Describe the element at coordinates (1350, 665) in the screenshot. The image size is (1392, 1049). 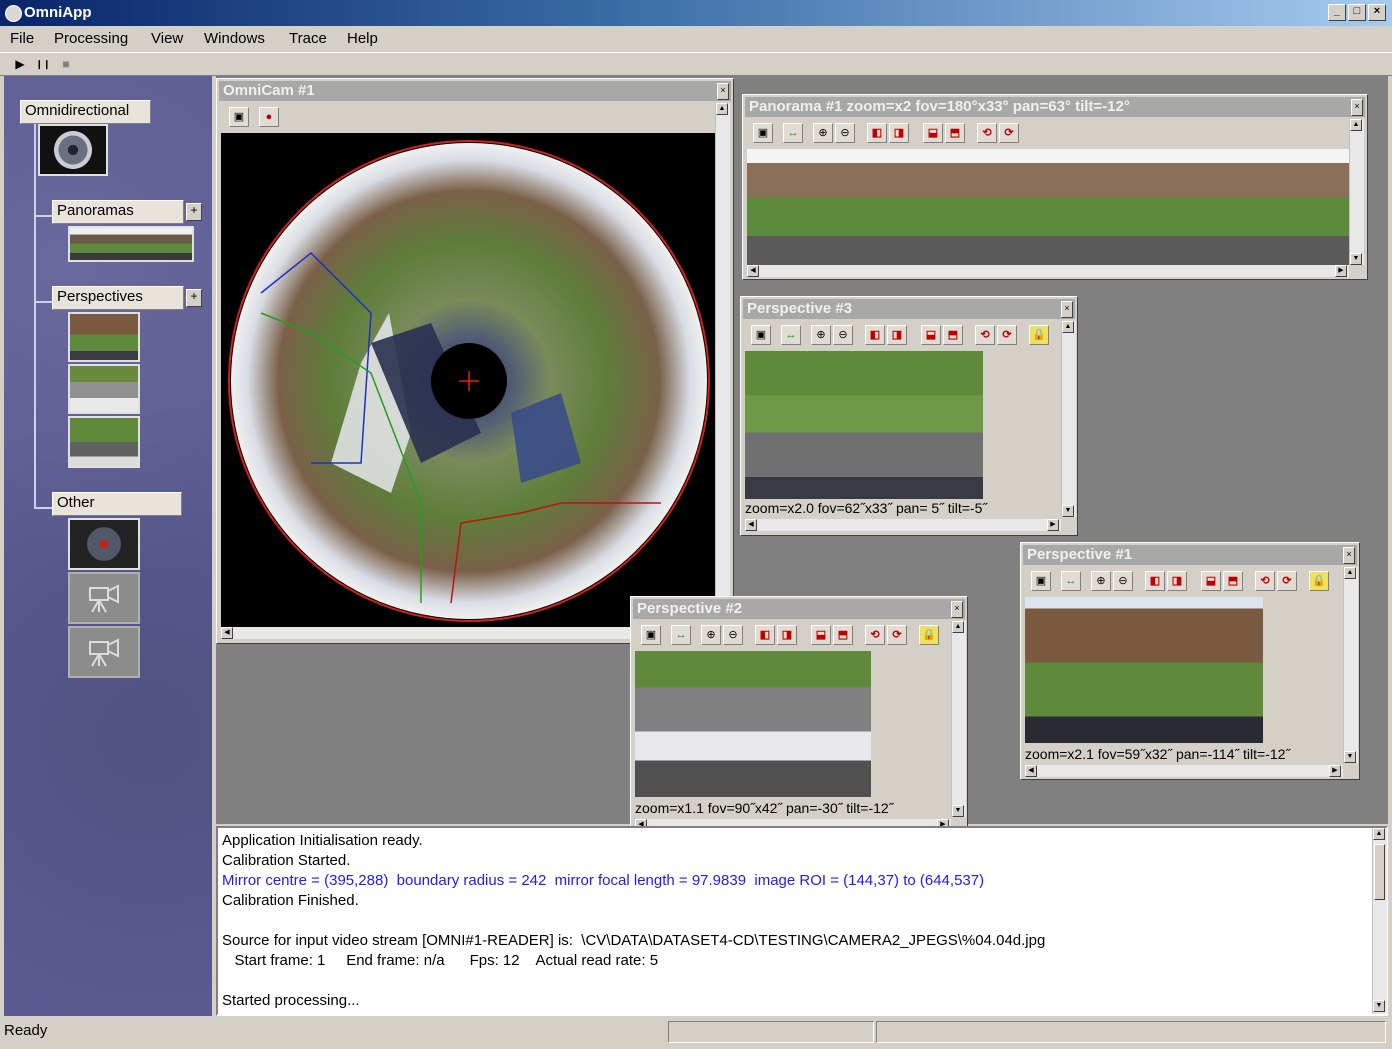
I see `perspective-1-vscroll: ▲ ▼` at that location.